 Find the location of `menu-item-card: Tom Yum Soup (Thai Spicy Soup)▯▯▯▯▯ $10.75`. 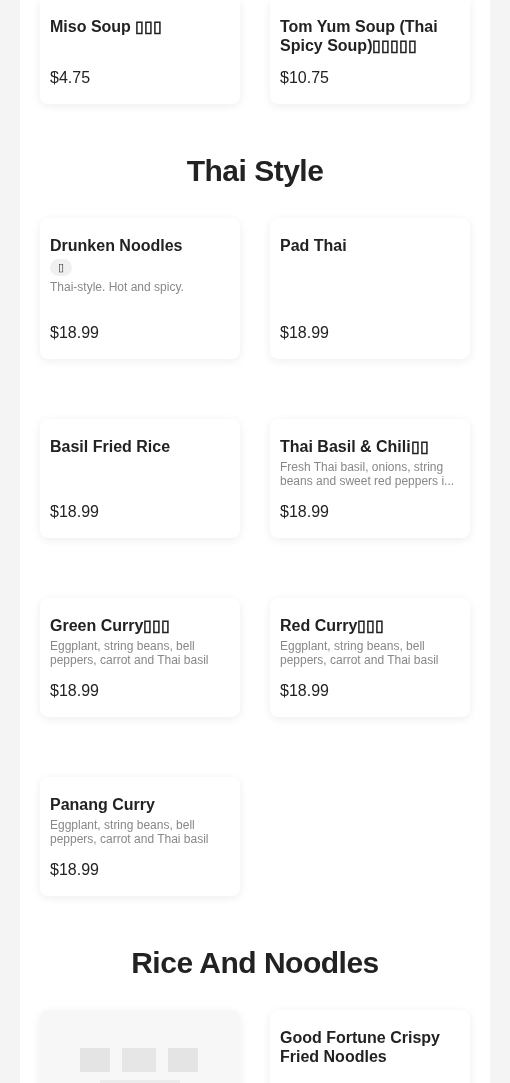

menu-item-card: Tom Yum Soup (Thai Spicy Soup)▯▯▯▯▯ $10.75 is located at coordinates (370, 52).